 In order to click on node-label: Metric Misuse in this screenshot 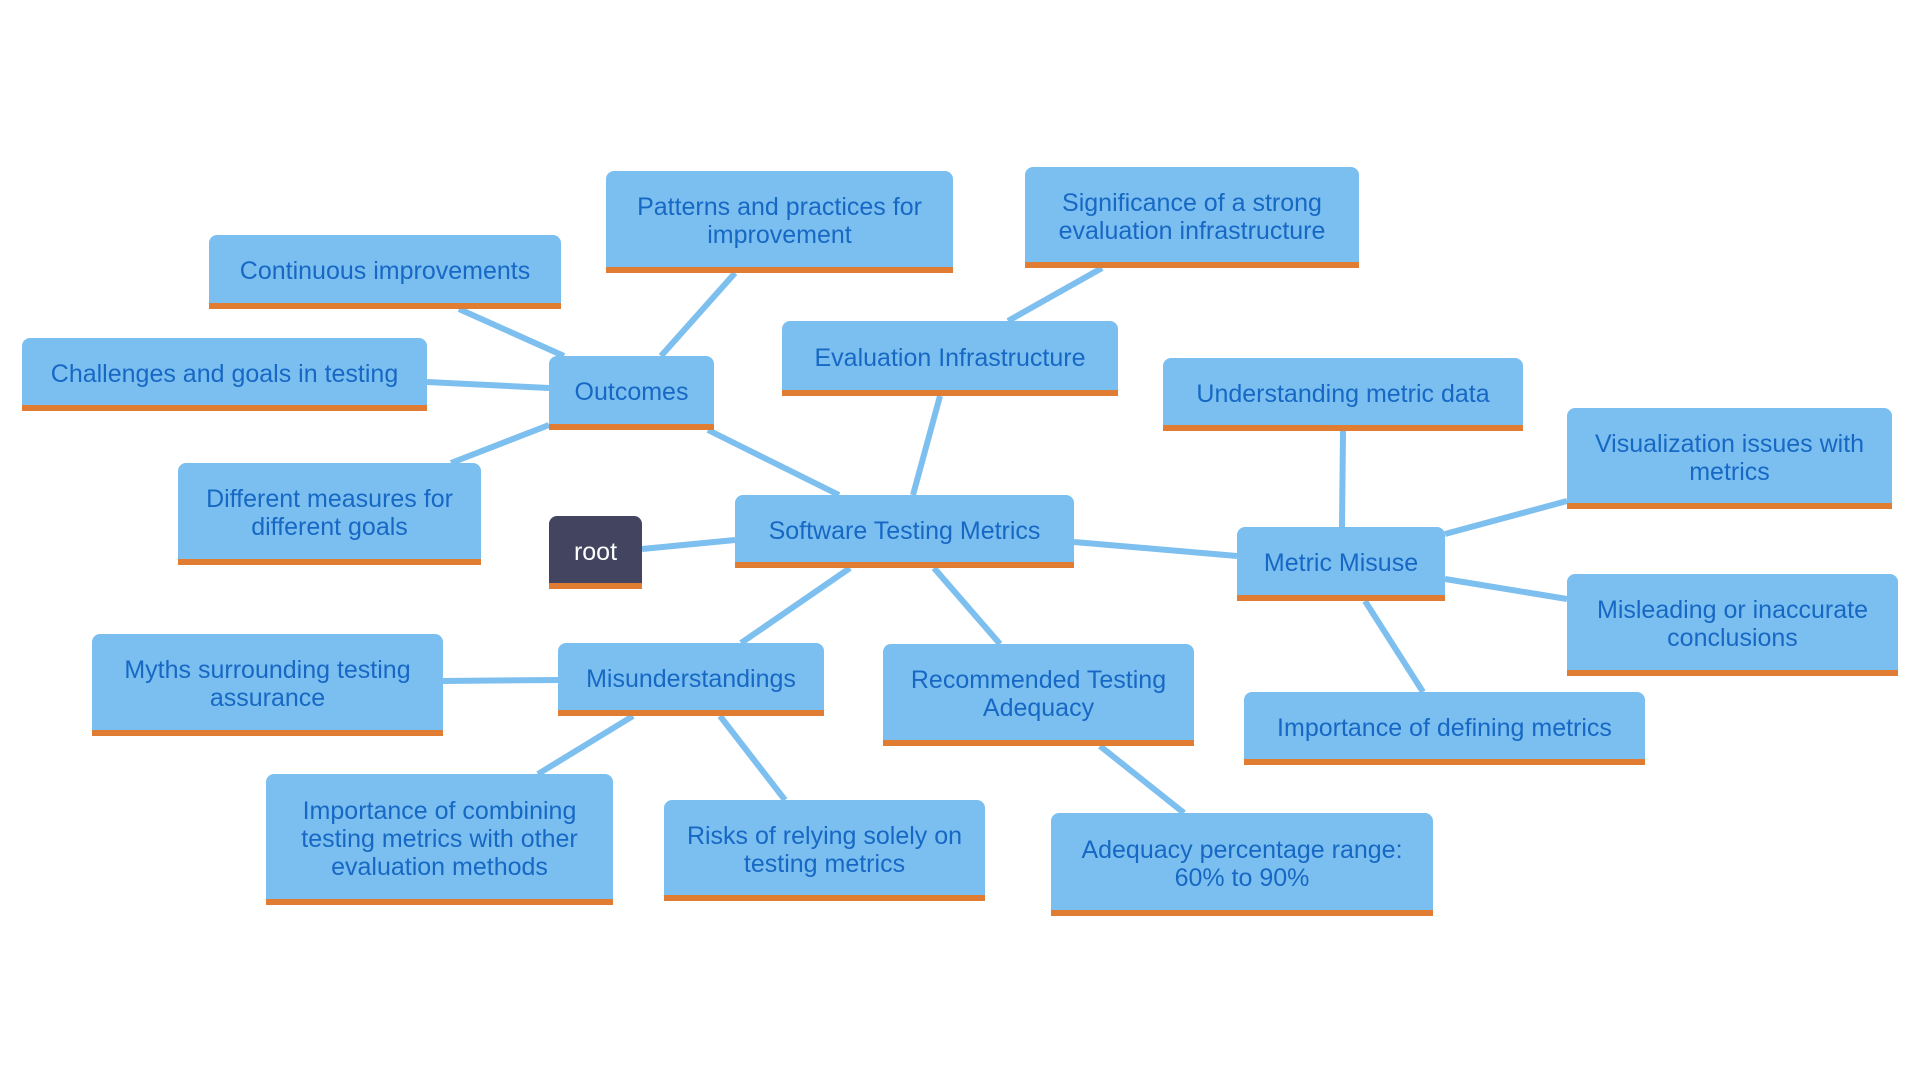, I will do `click(1341, 563)`.